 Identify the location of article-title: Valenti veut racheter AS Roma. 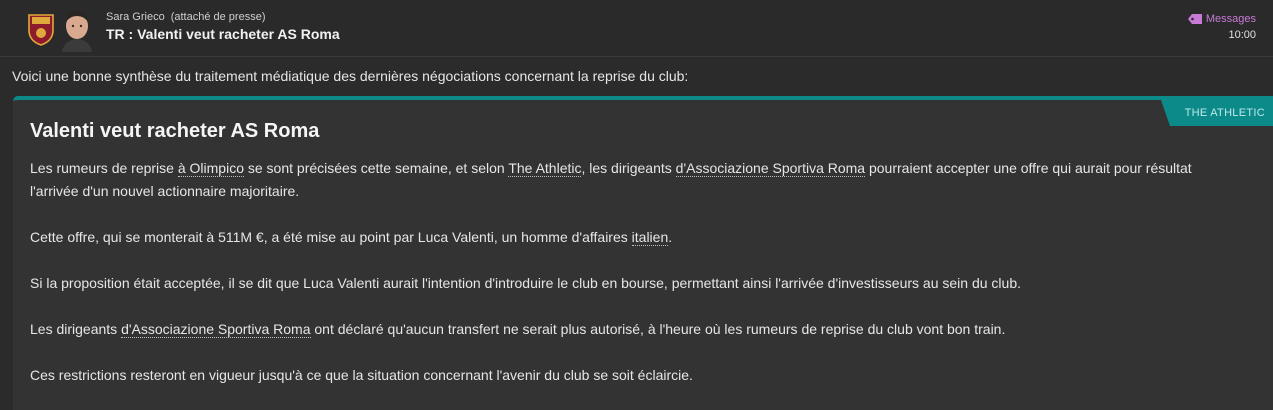
(175, 131).